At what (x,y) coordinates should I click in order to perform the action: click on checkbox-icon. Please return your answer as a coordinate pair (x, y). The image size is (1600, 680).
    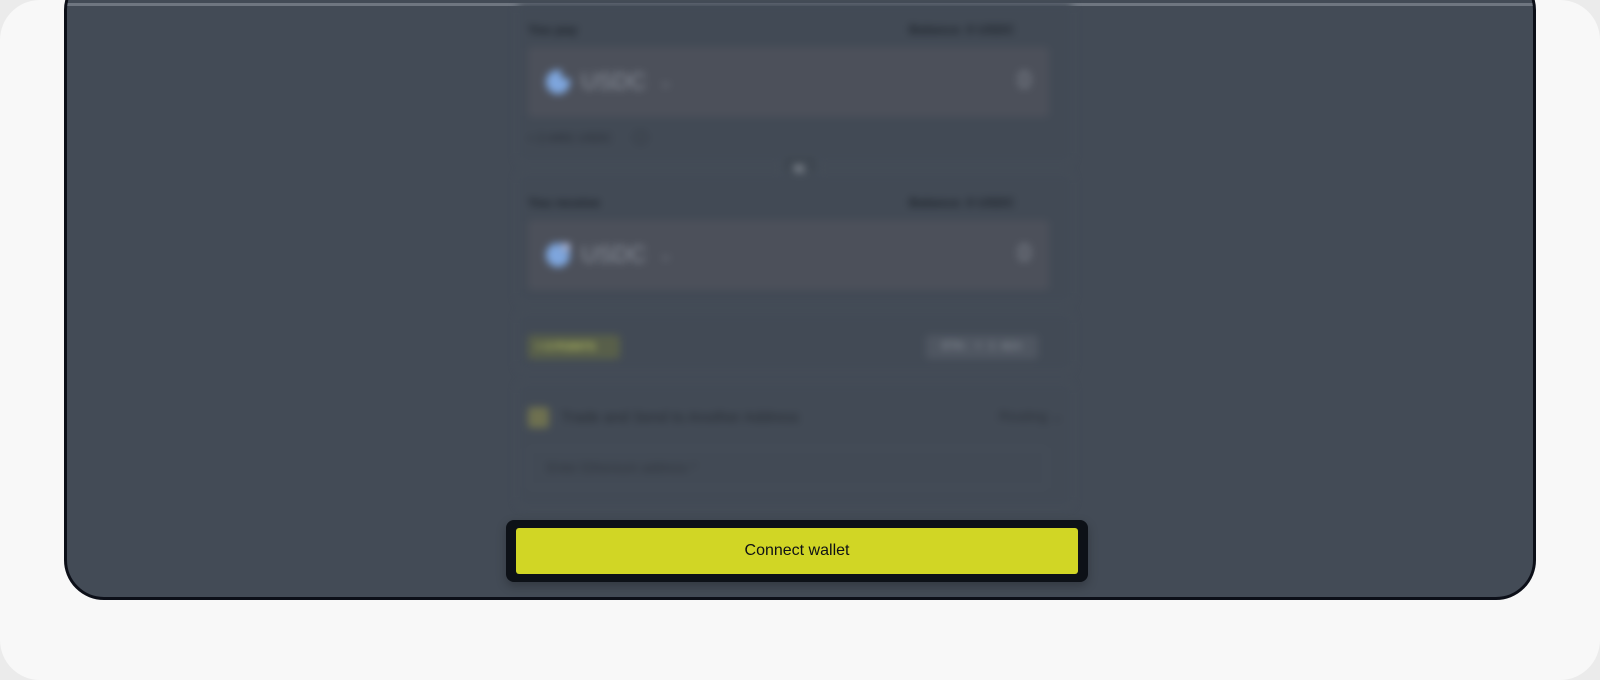
    Looking at the image, I should click on (538, 417).